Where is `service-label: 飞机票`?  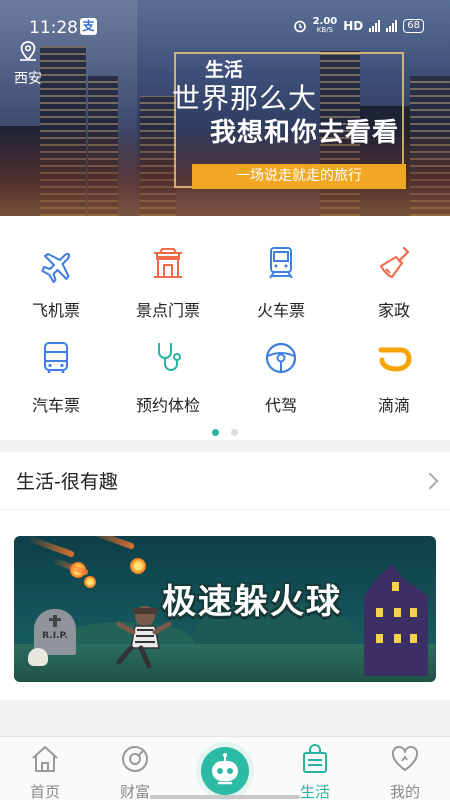 service-label: 飞机票 is located at coordinates (55, 310).